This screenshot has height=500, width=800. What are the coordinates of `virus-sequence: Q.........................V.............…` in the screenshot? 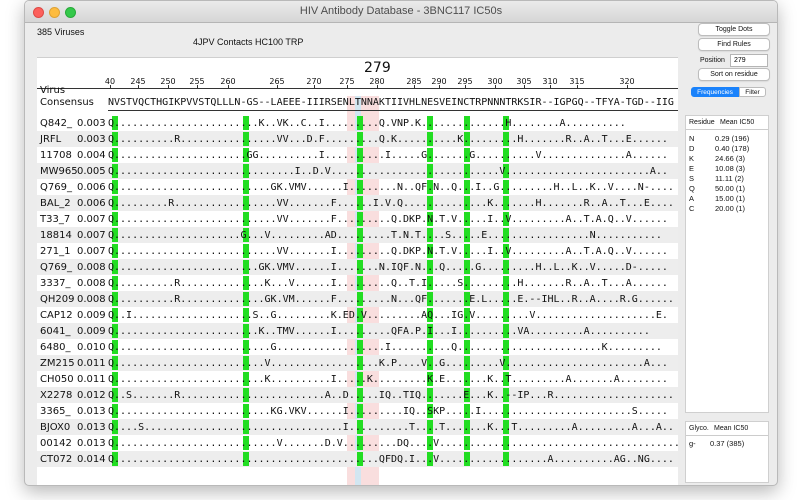 It's located at (388, 363).